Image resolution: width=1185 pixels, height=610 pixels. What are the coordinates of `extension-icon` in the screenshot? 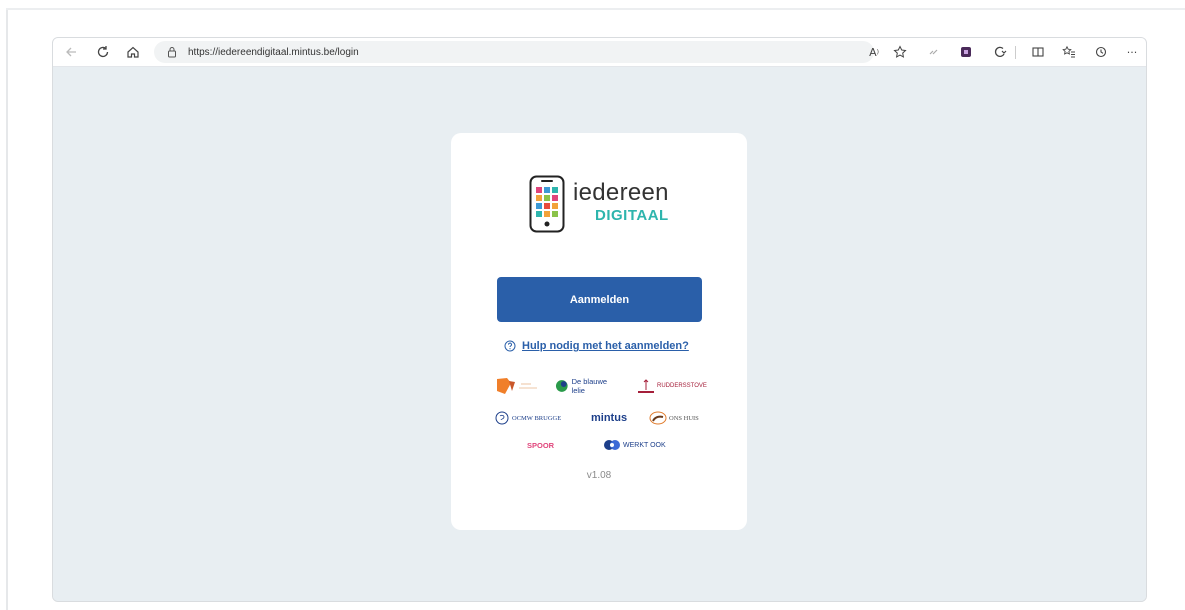 It's located at (934, 52).